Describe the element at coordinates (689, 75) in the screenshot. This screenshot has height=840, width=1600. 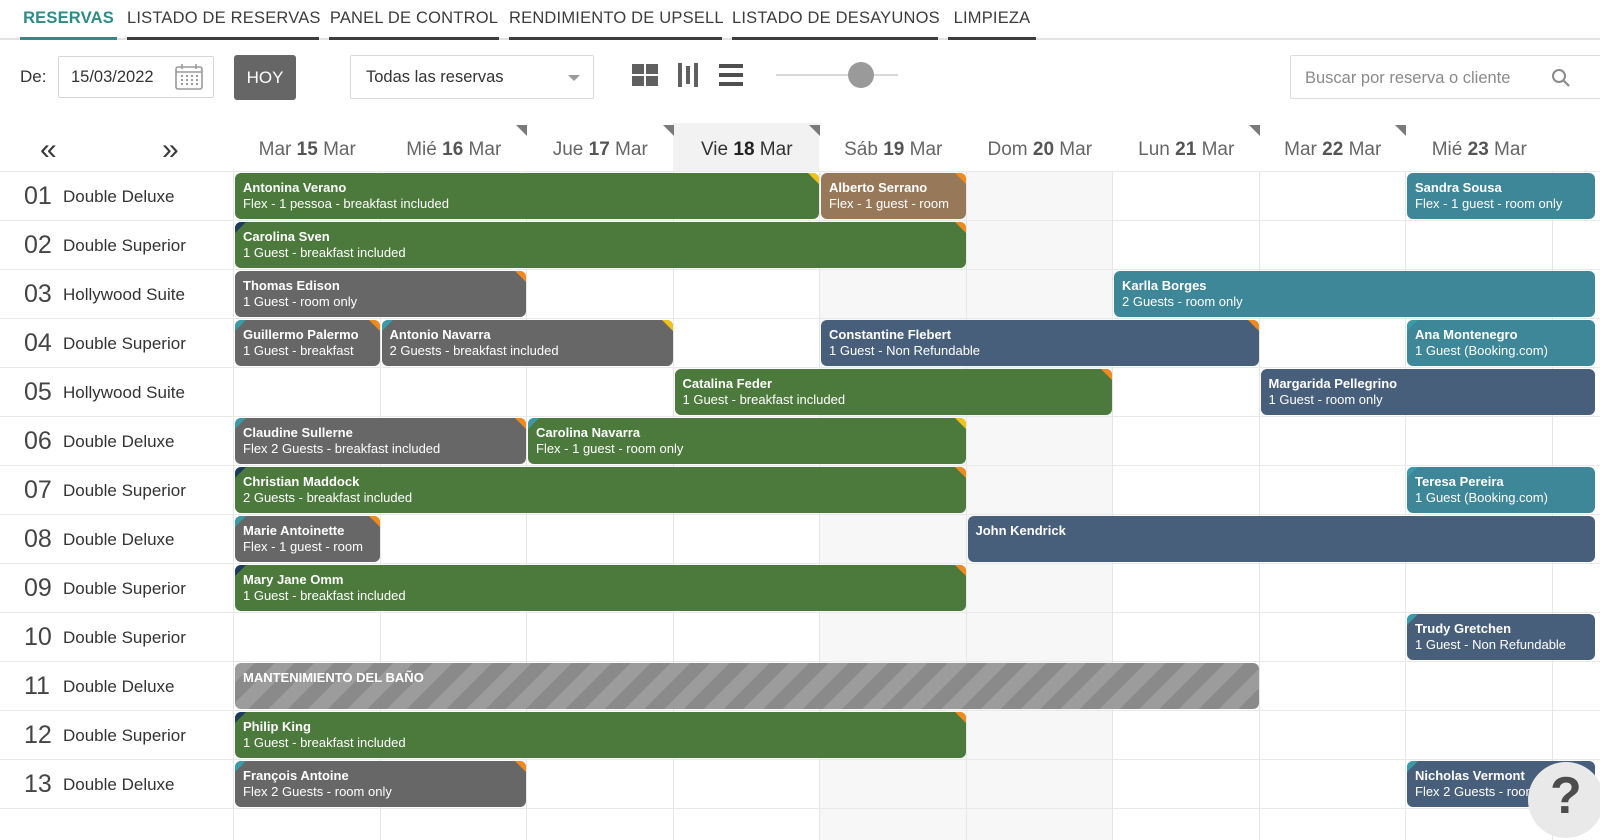
I see `column-view-icon` at that location.